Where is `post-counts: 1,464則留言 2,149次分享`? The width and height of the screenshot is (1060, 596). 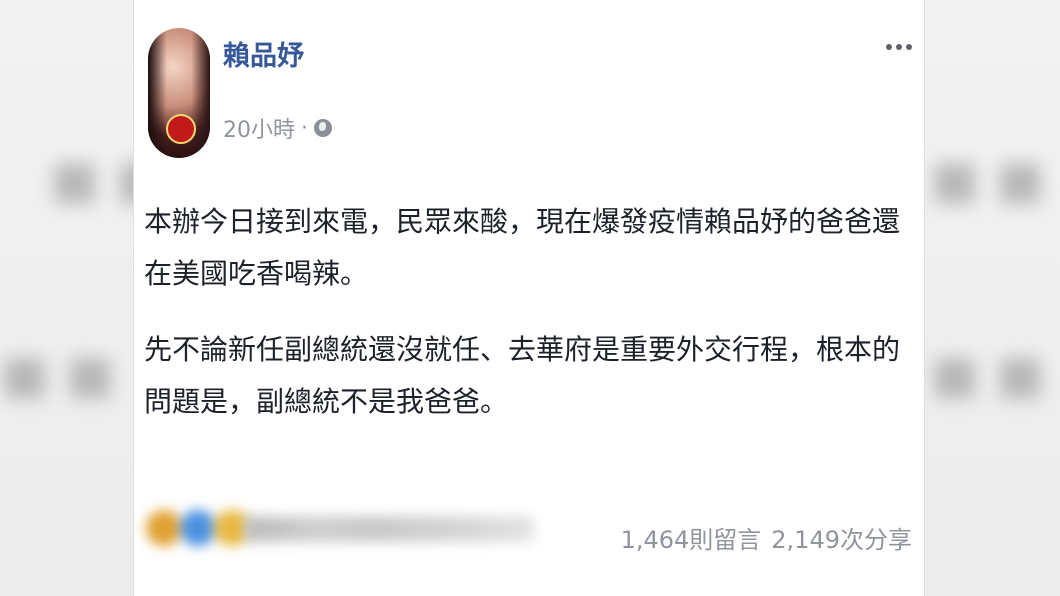 post-counts: 1,464則留言 2,149次分享 is located at coordinates (766, 537).